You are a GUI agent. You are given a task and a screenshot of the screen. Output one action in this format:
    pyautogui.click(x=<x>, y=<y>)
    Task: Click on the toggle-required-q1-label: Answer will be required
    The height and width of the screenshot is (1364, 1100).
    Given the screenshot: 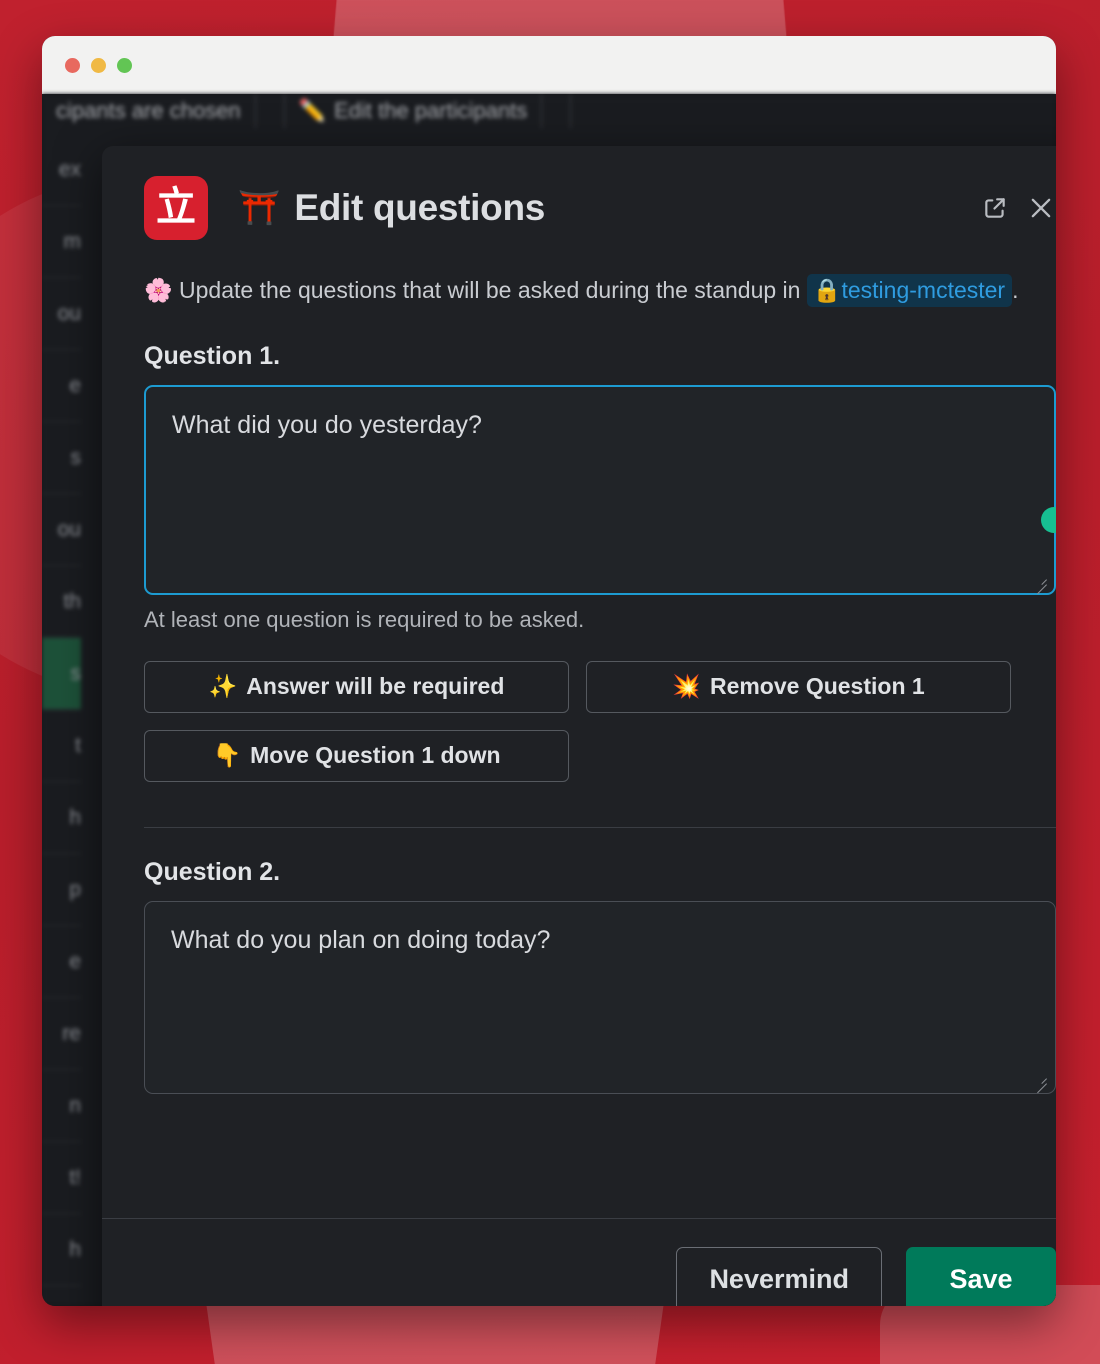 What is the action you would take?
    pyautogui.click(x=375, y=686)
    